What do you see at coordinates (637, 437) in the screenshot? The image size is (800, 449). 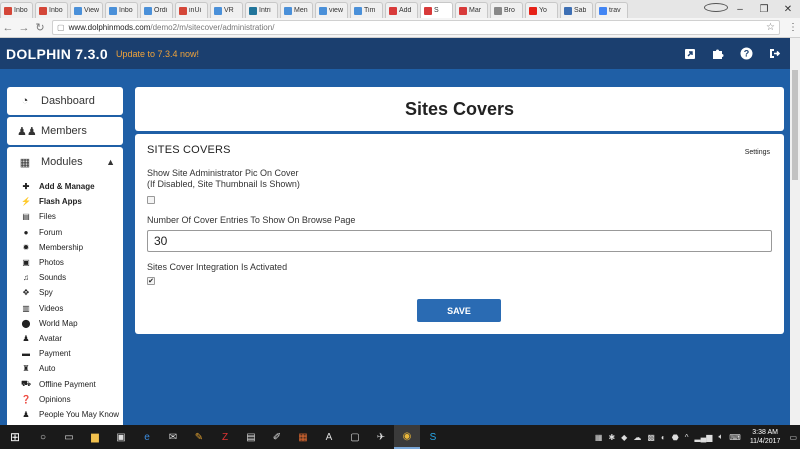 I see `cloud-icon: ☁` at bounding box center [637, 437].